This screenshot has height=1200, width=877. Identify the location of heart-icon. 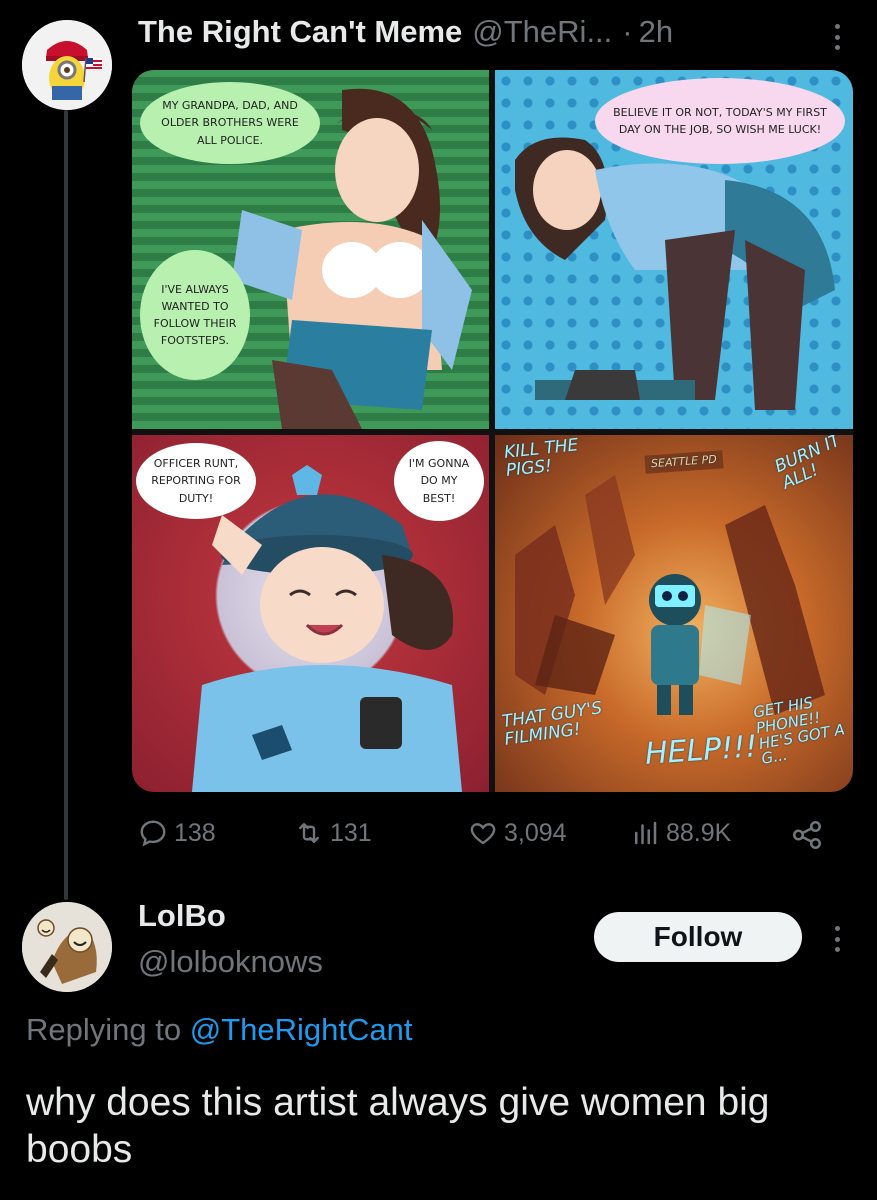
(483, 834).